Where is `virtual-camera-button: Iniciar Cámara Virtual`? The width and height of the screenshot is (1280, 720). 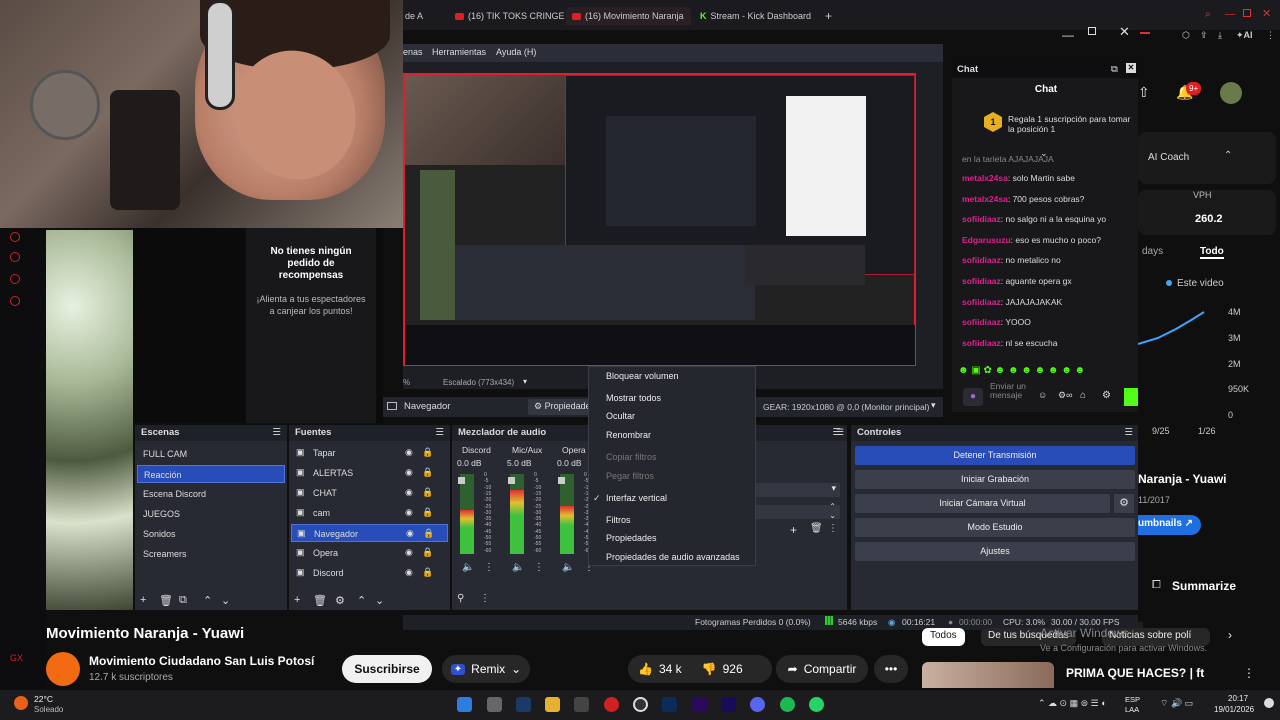
virtual-camera-button: Iniciar Cámara Virtual is located at coordinates (982, 503).